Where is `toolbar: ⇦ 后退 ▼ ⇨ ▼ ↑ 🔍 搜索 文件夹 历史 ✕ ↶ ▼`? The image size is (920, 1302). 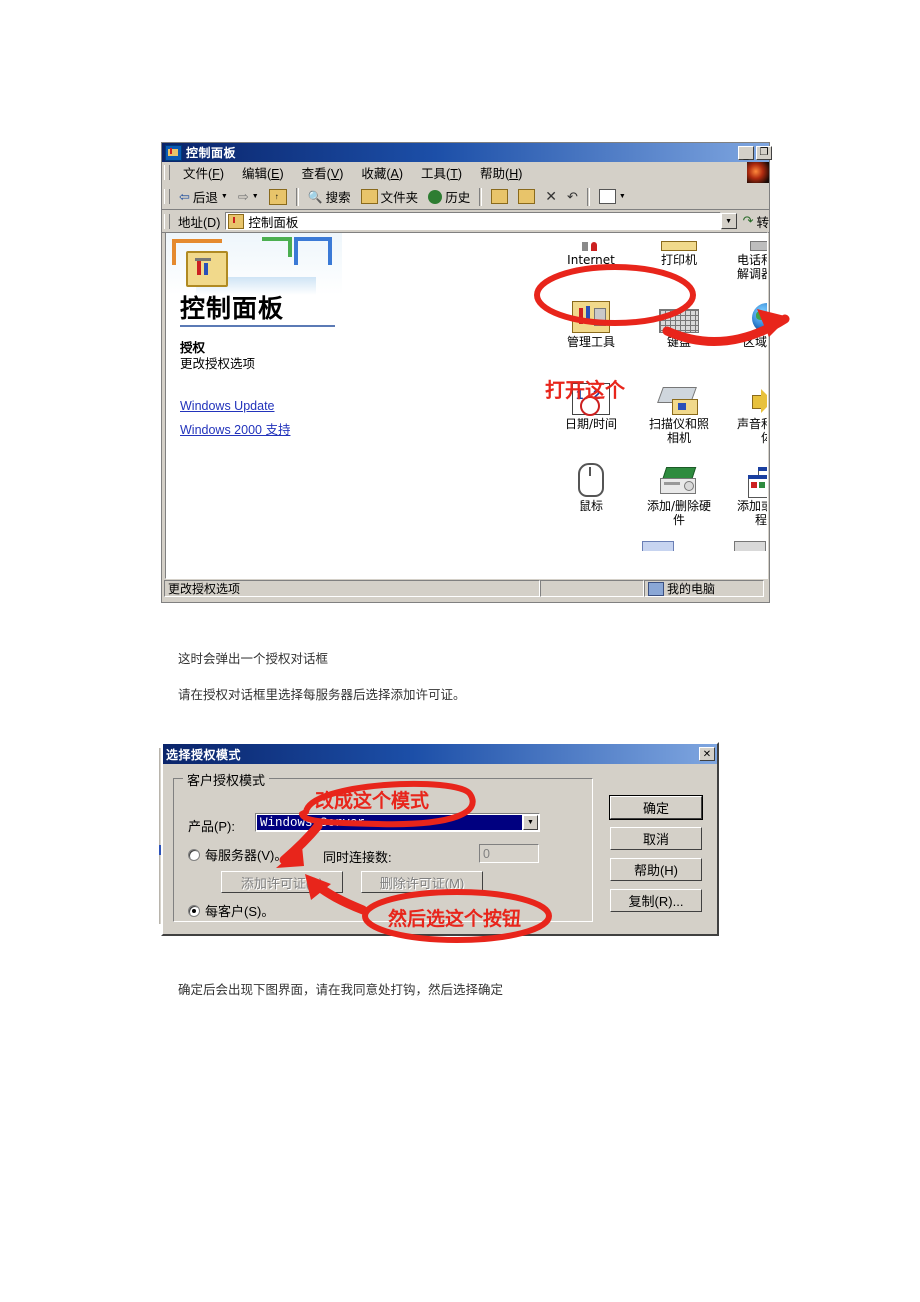
toolbar: ⇦ 后退 ▼ ⇨ ▼ ↑ 🔍 搜索 文件夹 历史 ✕ ↶ ▼ is located at coordinates (465, 197).